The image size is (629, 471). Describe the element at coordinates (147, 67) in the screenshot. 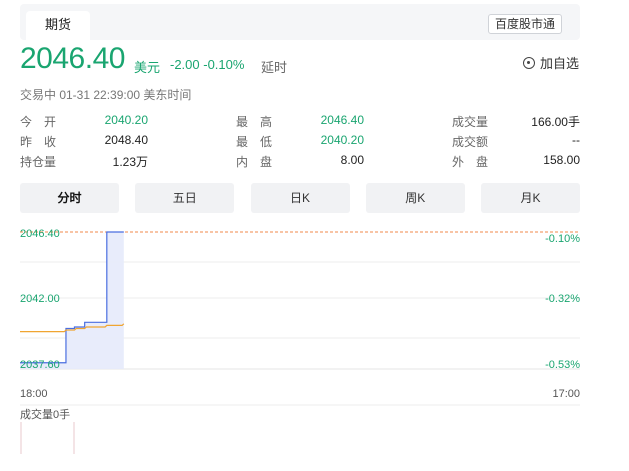

I see `currency-label: 美元` at that location.